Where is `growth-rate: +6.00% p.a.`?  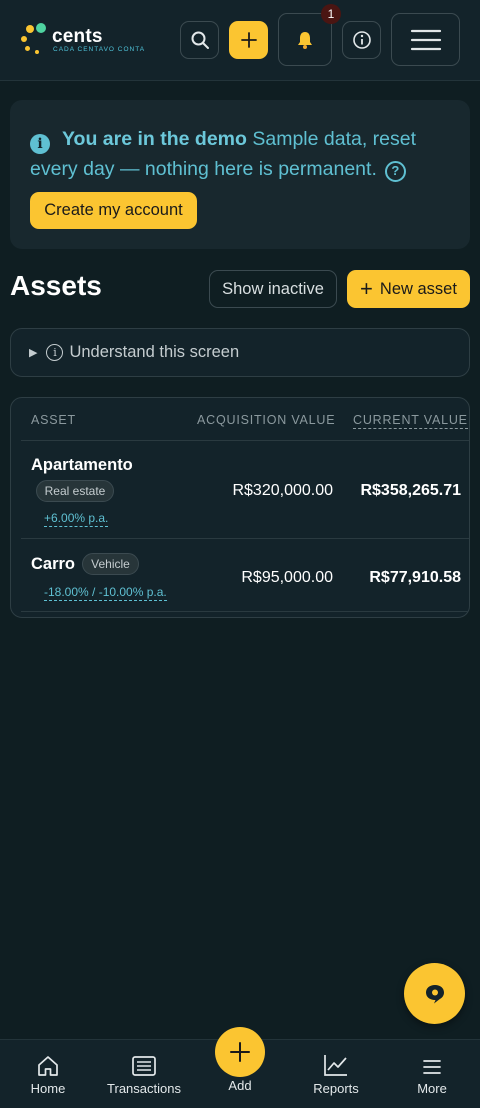
growth-rate: +6.00% p.a. is located at coordinates (76, 519).